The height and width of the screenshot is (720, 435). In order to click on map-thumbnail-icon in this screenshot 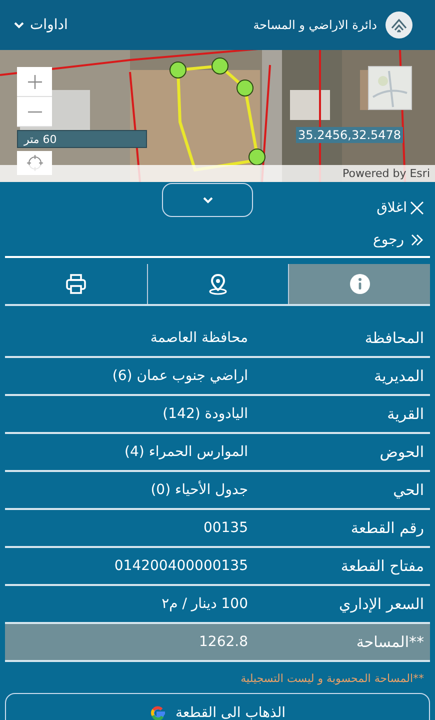, I will do `click(390, 88)`.